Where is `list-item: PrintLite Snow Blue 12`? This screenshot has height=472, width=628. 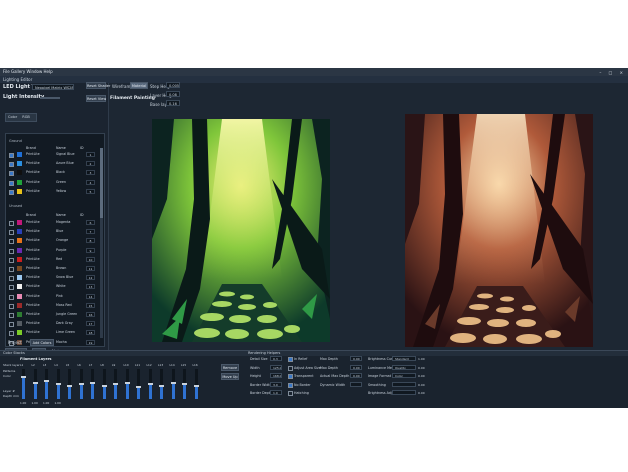
list-item: PrintLite Snow Blue 12 is located at coordinates (52, 277).